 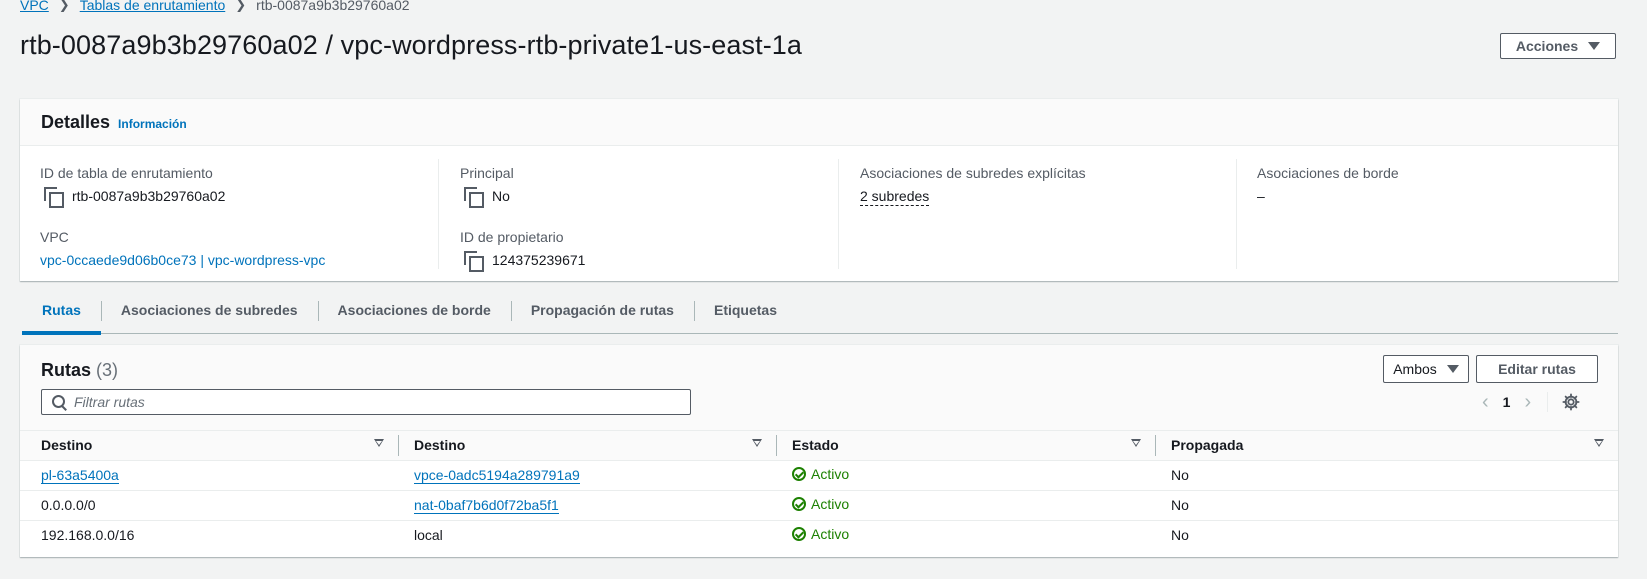 I want to click on owner-id-value: 124375239671, so click(x=648, y=260).